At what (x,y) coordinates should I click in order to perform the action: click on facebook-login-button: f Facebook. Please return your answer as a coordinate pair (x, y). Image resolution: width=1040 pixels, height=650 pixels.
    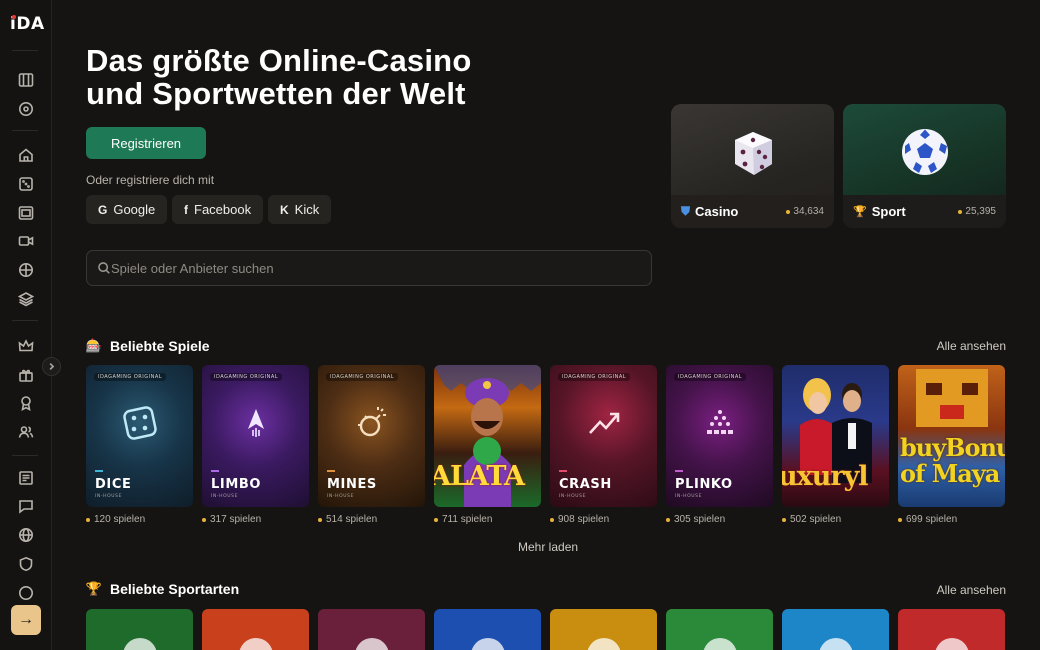
    Looking at the image, I should click on (218, 209).